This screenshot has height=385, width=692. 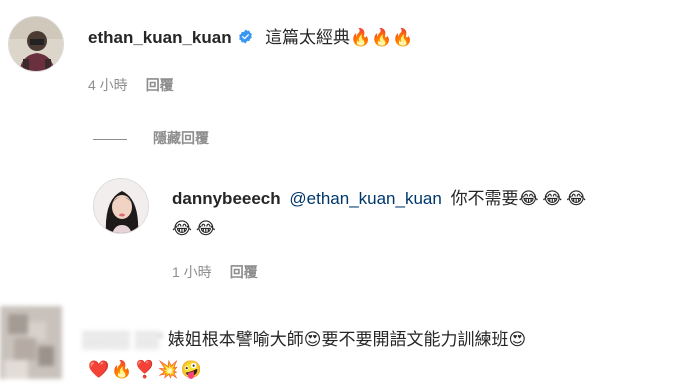 What do you see at coordinates (235, 339) in the screenshot?
I see `comment2-text-part1: 婊姐根本譬喻大師` at bounding box center [235, 339].